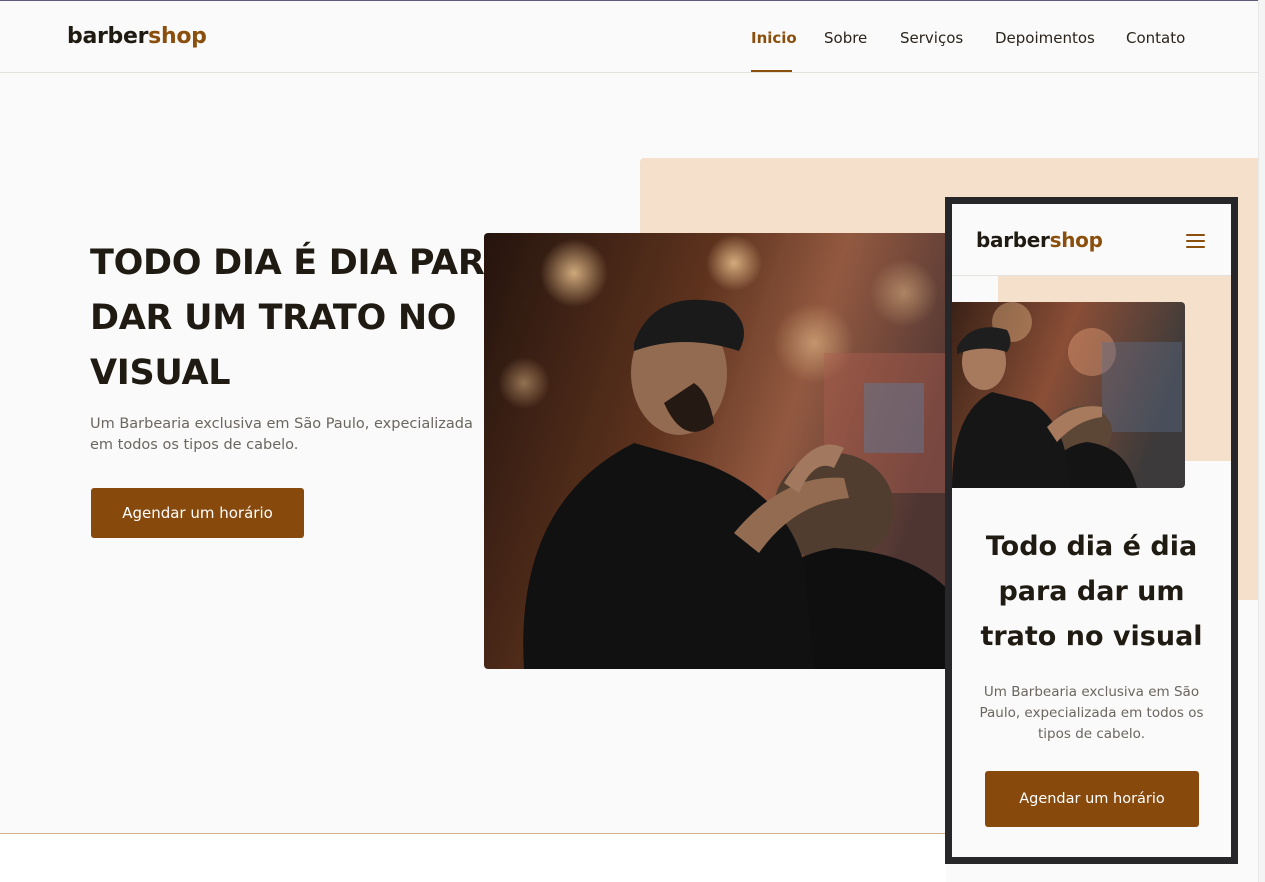 This screenshot has width=1265, height=882. Describe the element at coordinates (1045, 38) in the screenshot. I see `nav-item-depoimentos: Depoimentos` at that location.